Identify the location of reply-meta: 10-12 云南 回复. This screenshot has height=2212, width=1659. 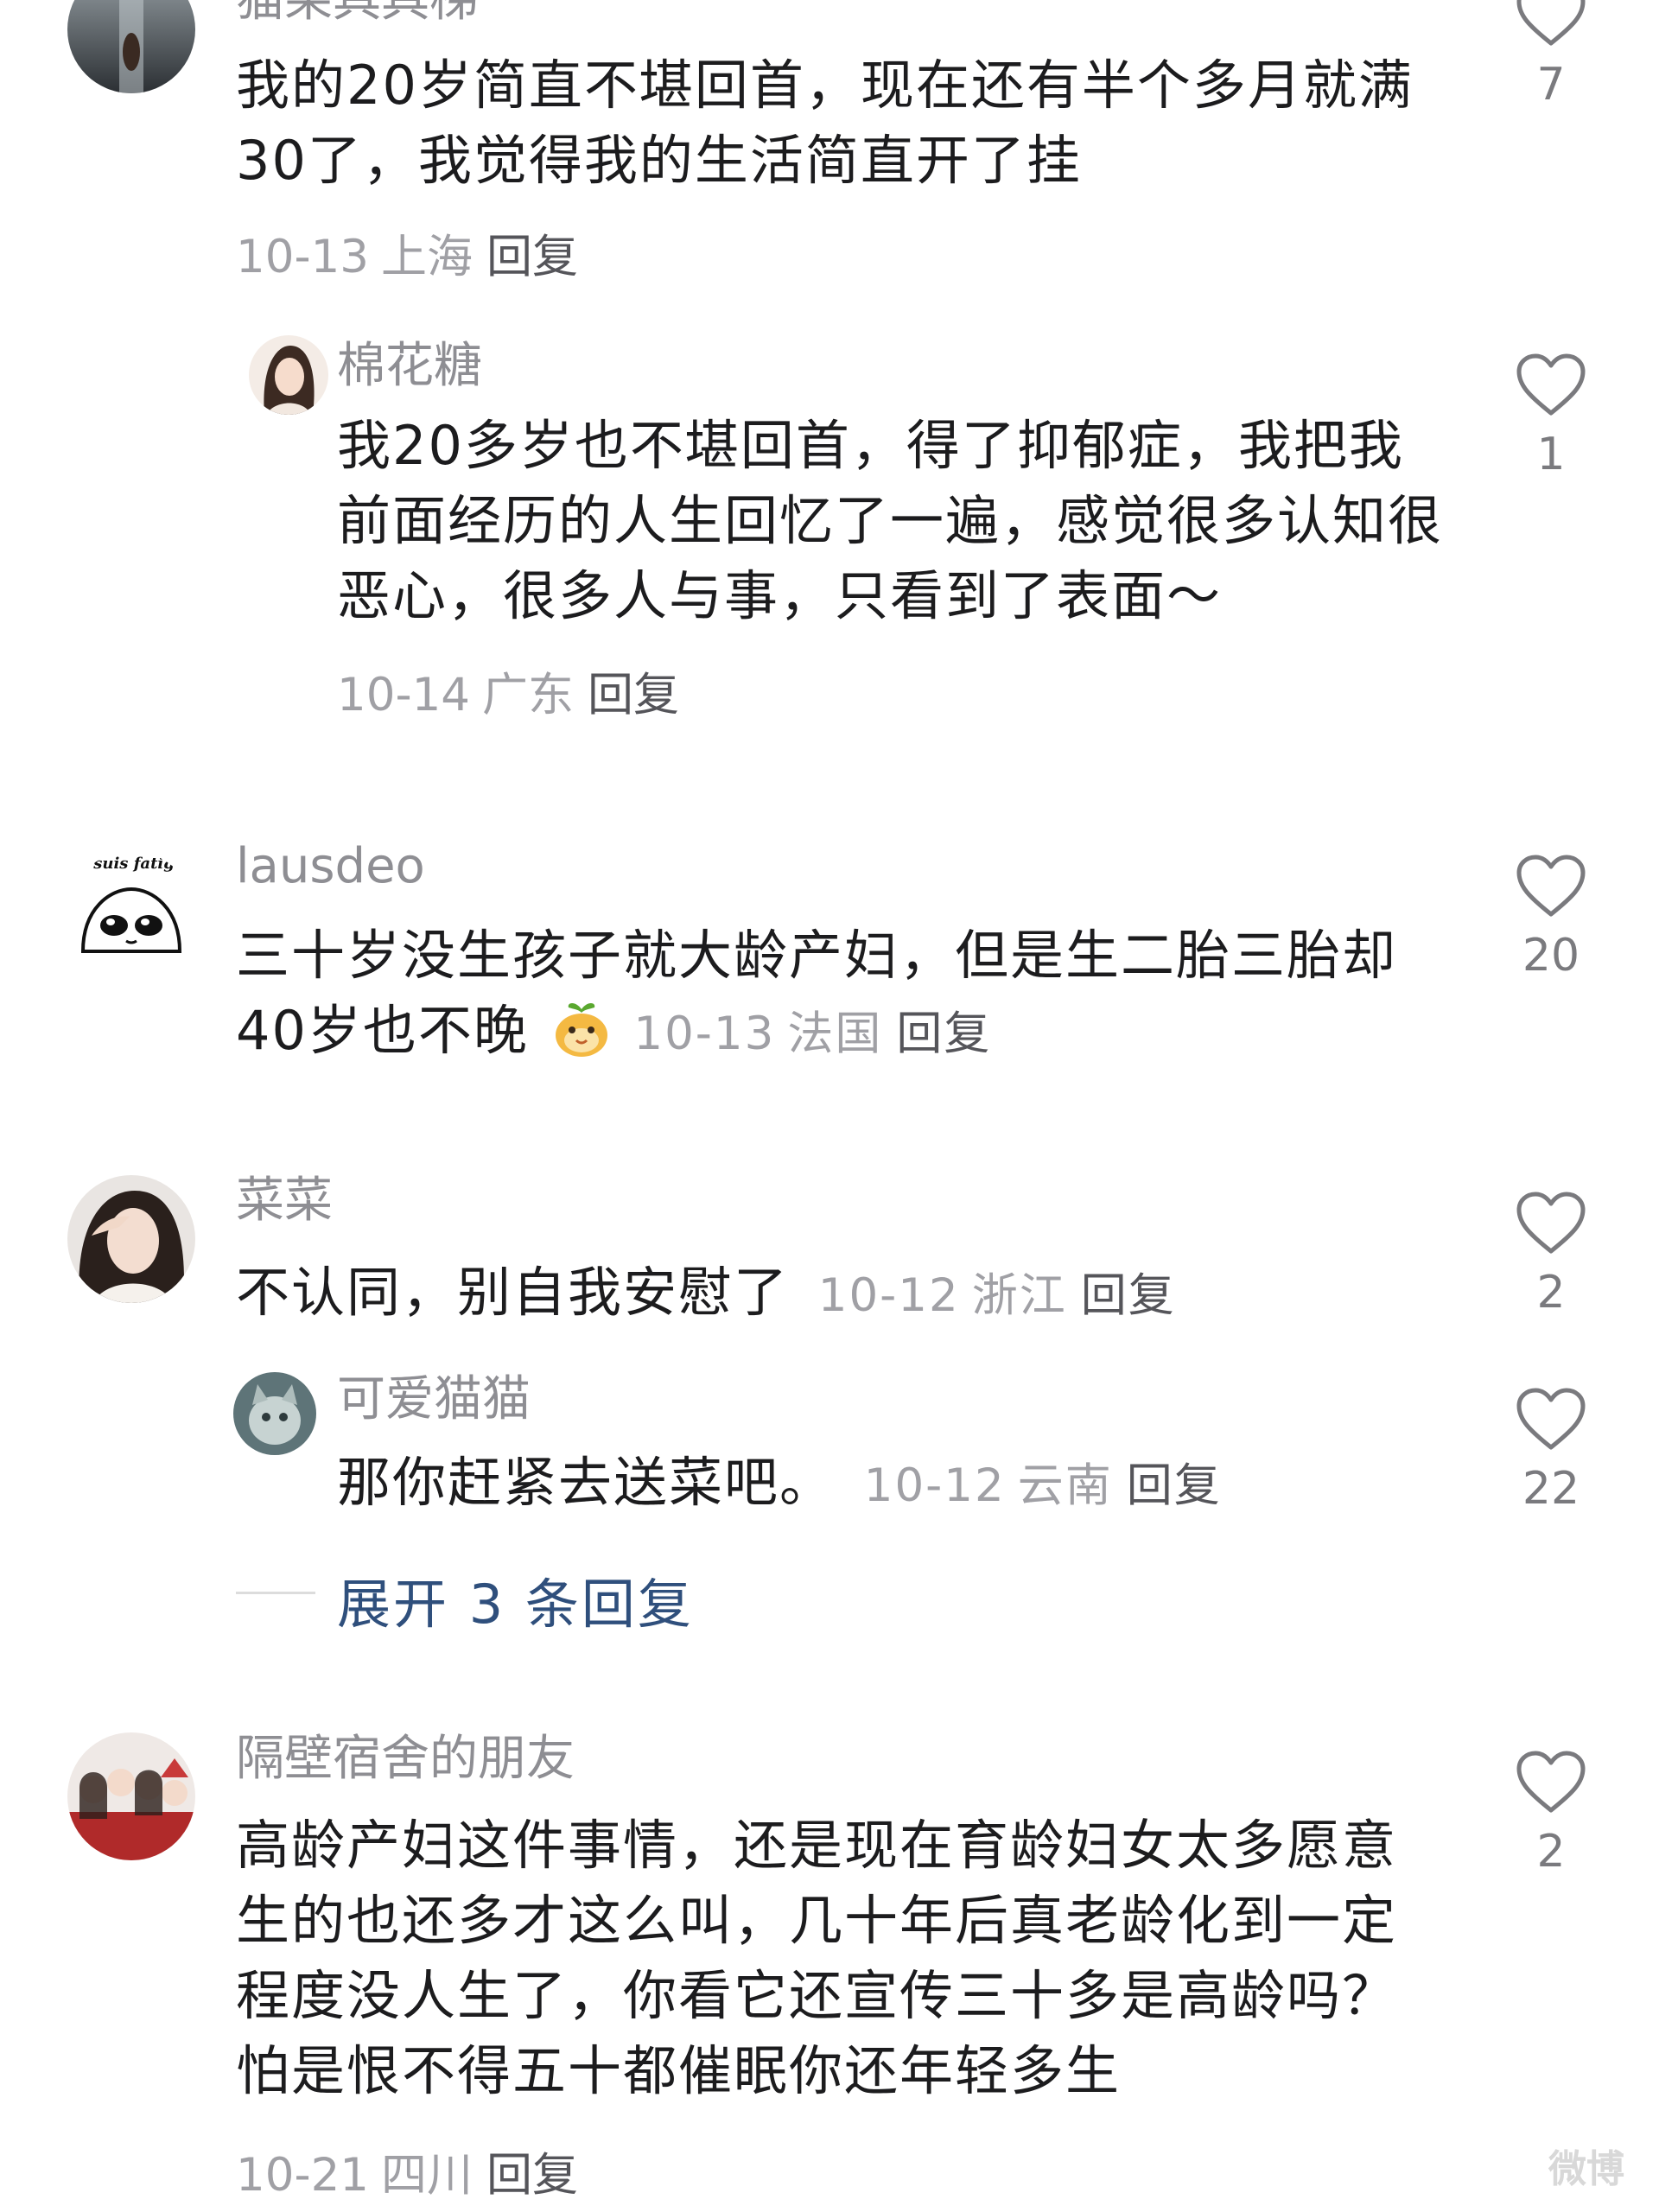
(1043, 1485).